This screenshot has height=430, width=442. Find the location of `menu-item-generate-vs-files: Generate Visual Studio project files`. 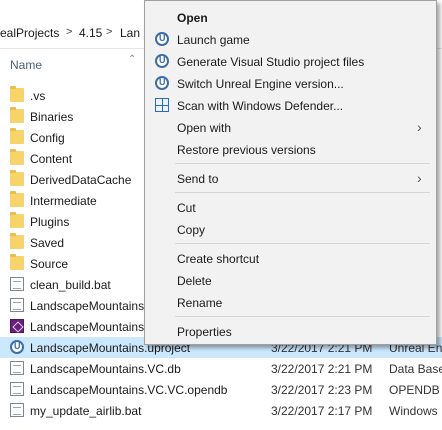

menu-item-generate-vs-files: Generate Visual Studio project files is located at coordinates (290, 62).